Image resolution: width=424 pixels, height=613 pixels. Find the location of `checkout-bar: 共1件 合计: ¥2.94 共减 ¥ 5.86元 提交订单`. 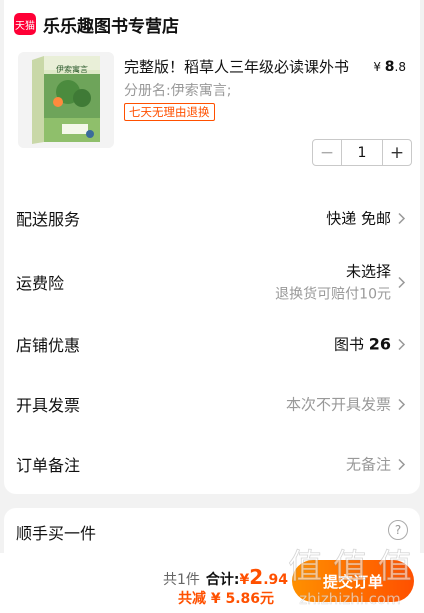

checkout-bar: 共1件 合计: ¥2.94 共减 ¥ 5.86元 提交订单 is located at coordinates (212, 583).